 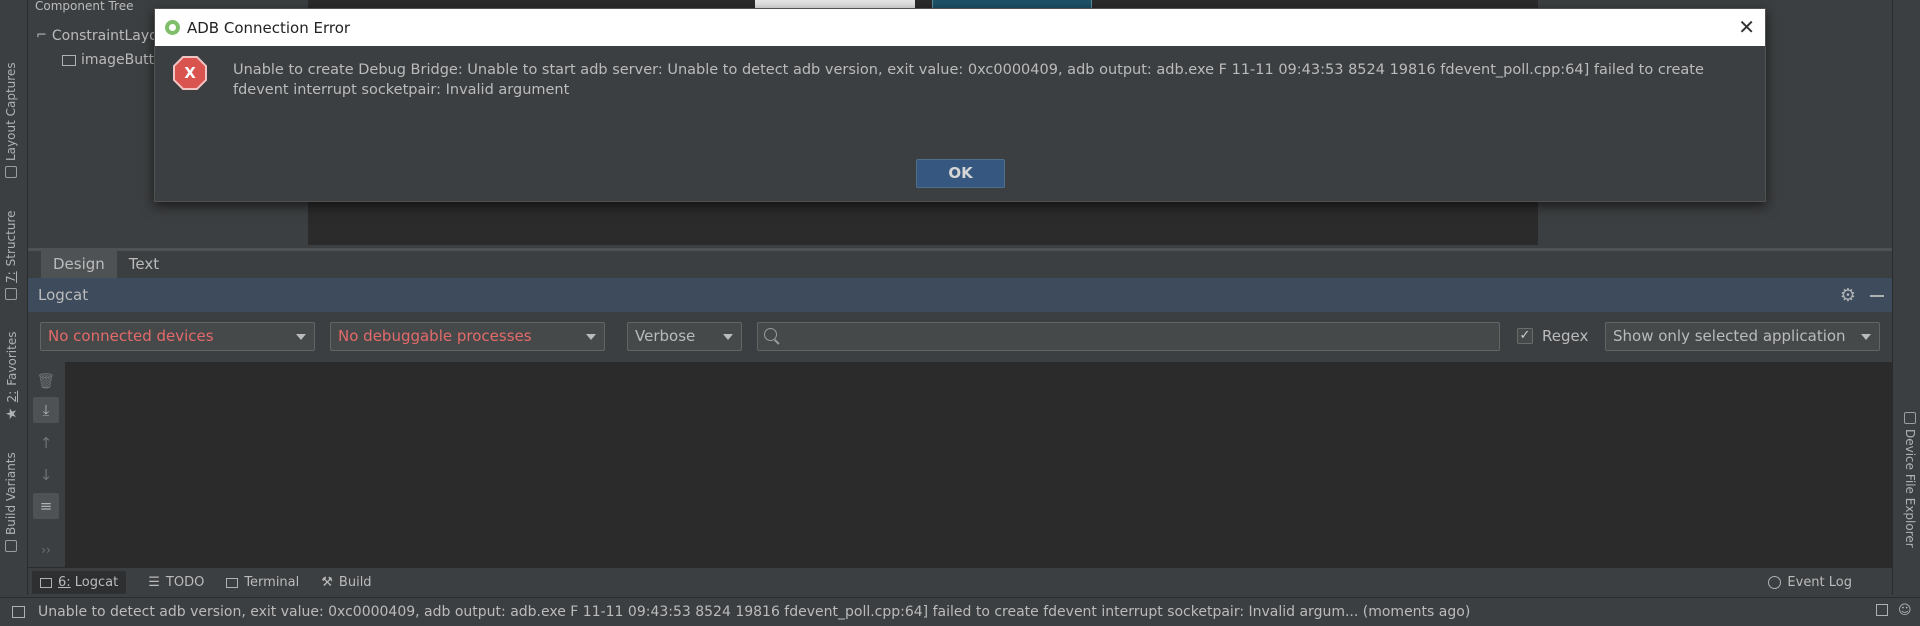 I want to click on status-window-icon, so click(x=18, y=612).